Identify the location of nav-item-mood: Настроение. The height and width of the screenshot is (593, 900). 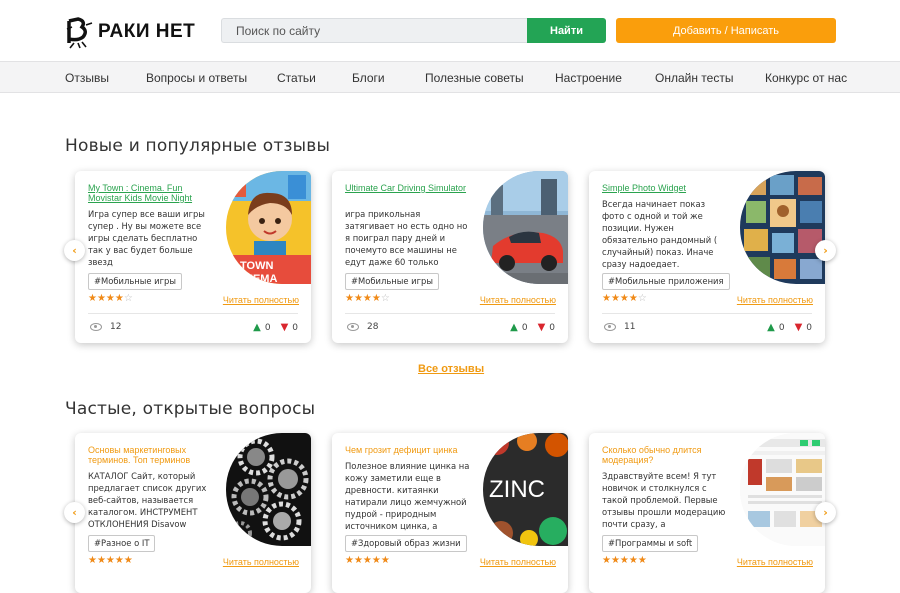
(588, 78).